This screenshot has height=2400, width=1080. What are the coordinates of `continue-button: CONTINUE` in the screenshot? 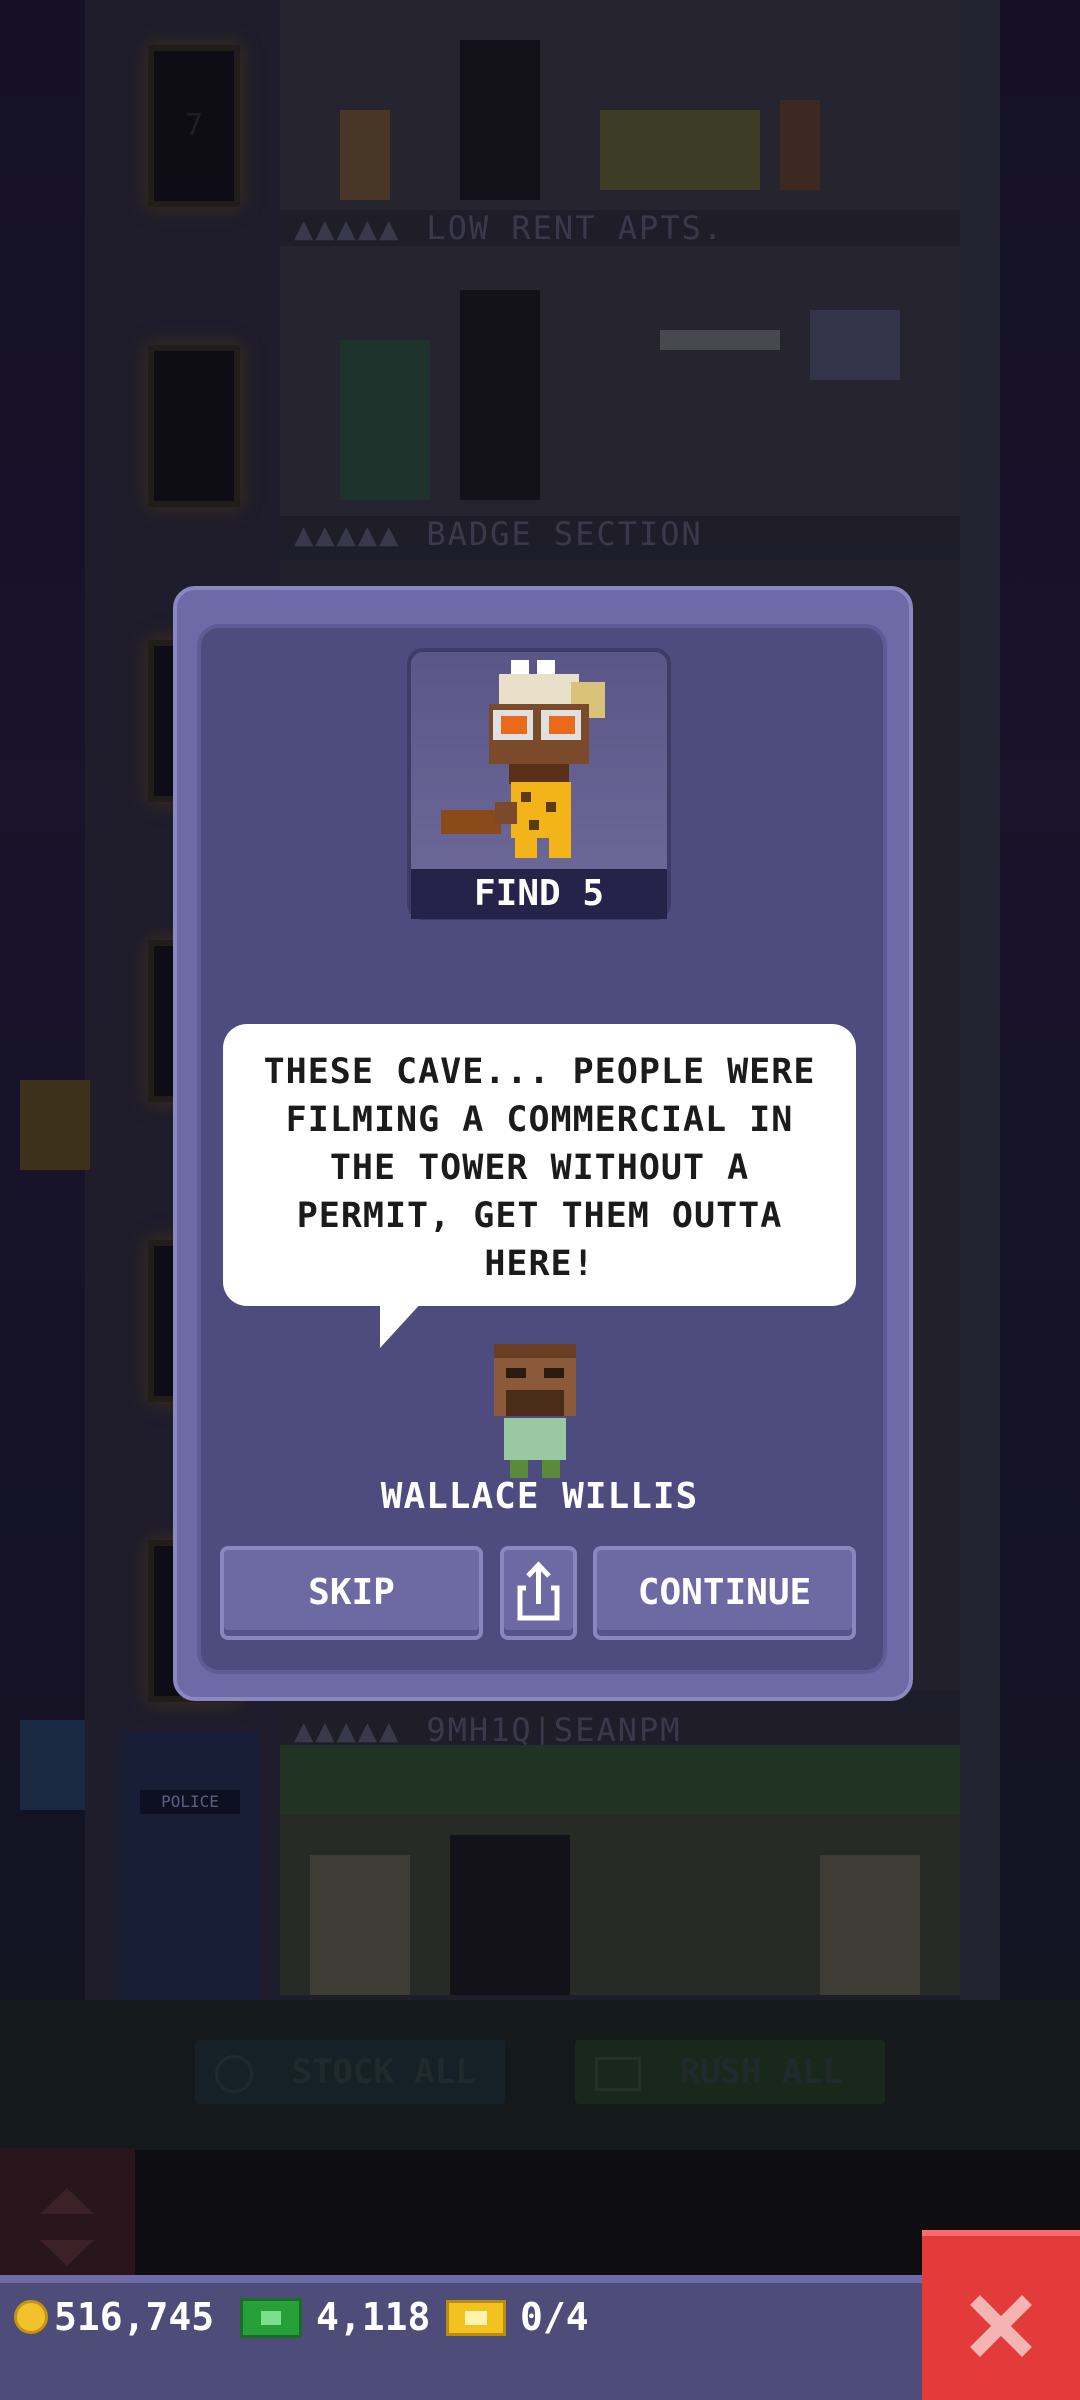 It's located at (724, 1593).